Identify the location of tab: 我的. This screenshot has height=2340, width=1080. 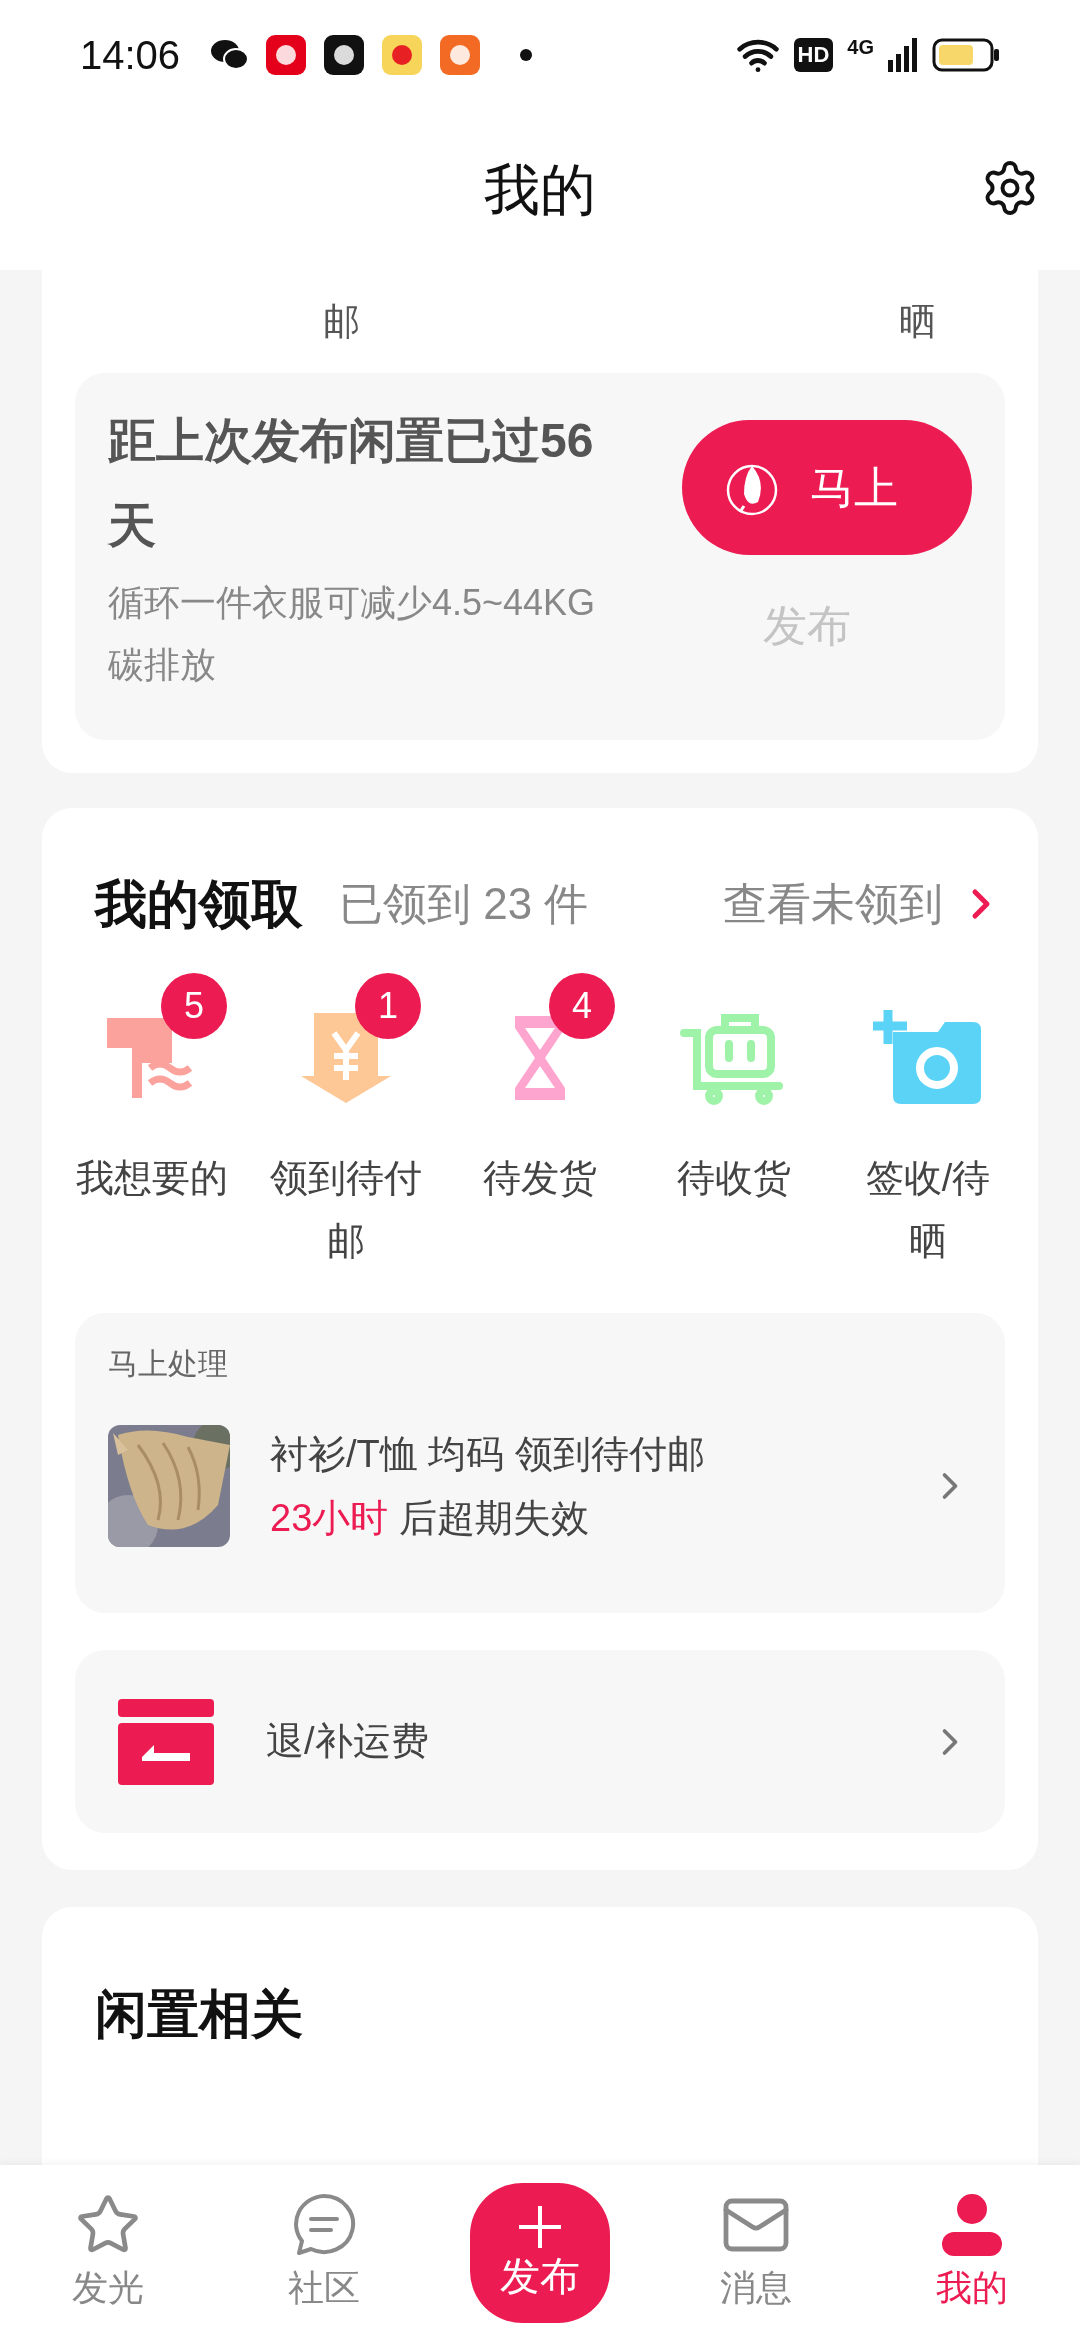
(972, 2252).